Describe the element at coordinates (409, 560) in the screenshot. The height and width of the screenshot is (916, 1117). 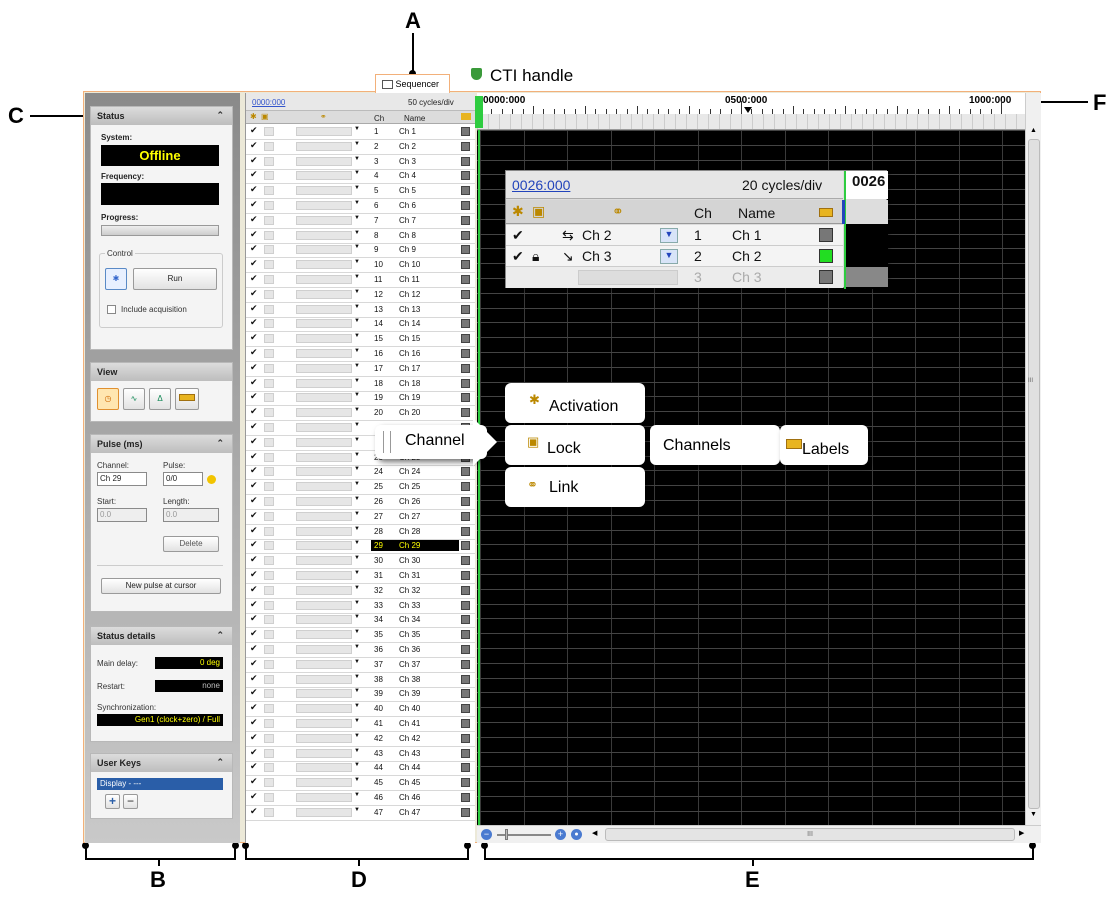
I see `channel-name: Ch 30` at that location.